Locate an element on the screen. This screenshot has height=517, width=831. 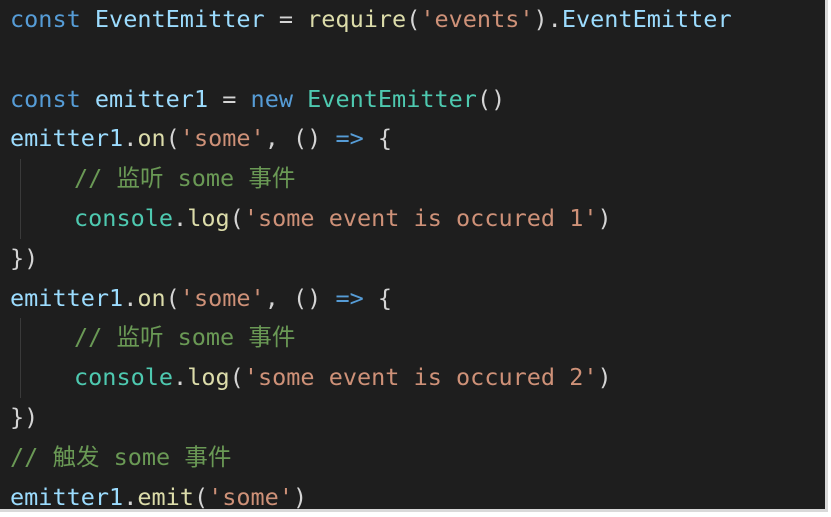
code-line: emitter1.emit('some') is located at coordinates (420, 497).